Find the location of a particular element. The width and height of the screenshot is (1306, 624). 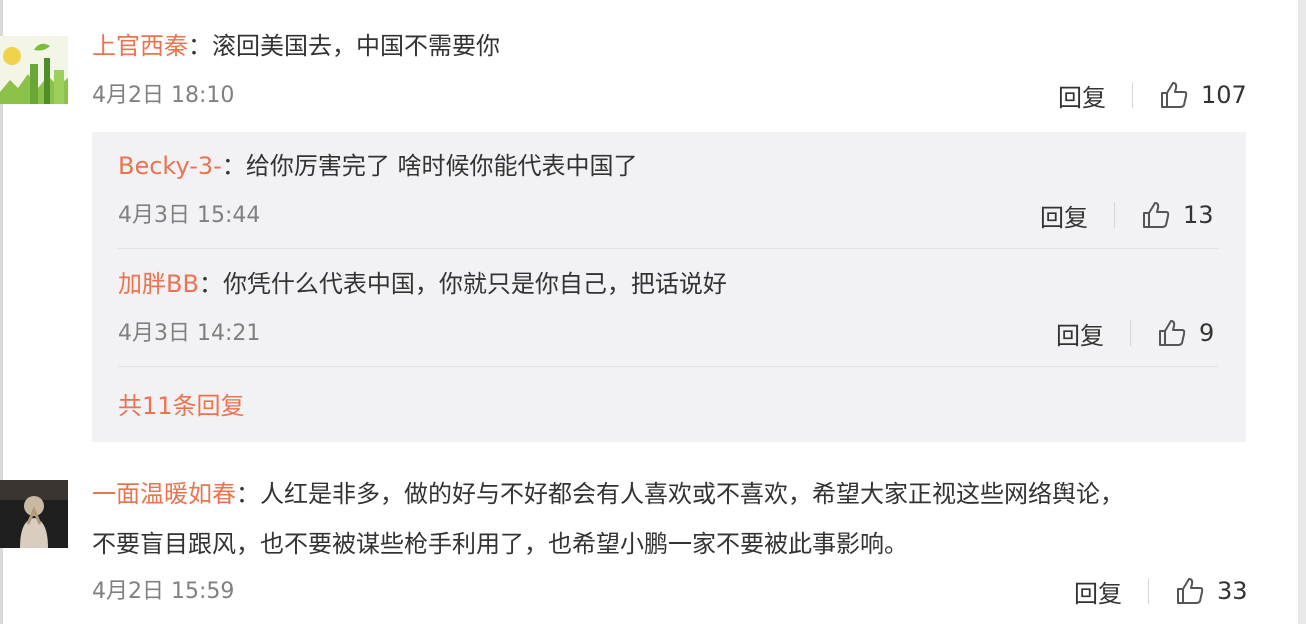

comment-1-actions: 回复 107 is located at coordinates (1152, 95).